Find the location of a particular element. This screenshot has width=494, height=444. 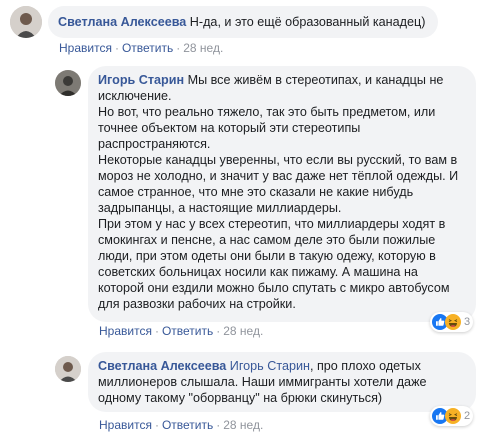

reaction-count: 3 is located at coordinates (467, 322).